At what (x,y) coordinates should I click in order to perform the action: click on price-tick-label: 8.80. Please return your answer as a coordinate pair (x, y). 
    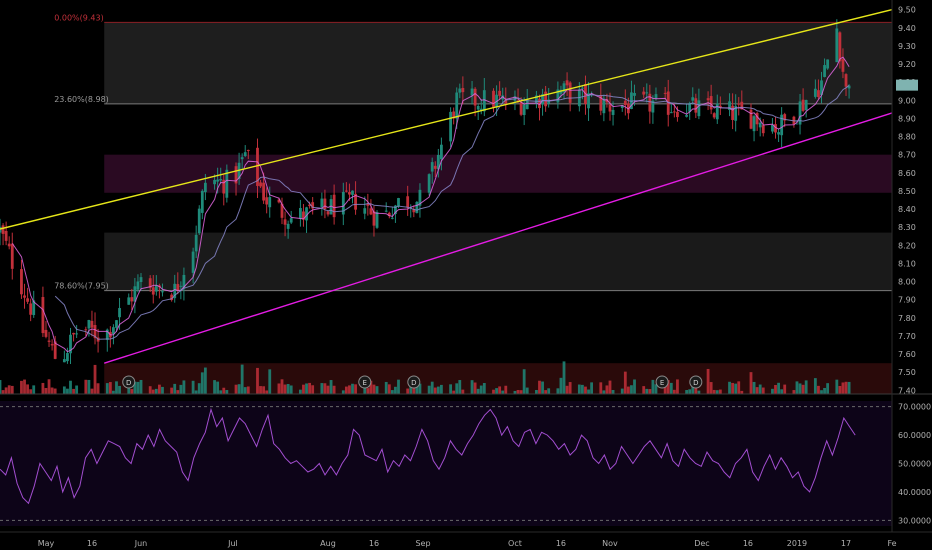
    Looking at the image, I should click on (907, 137).